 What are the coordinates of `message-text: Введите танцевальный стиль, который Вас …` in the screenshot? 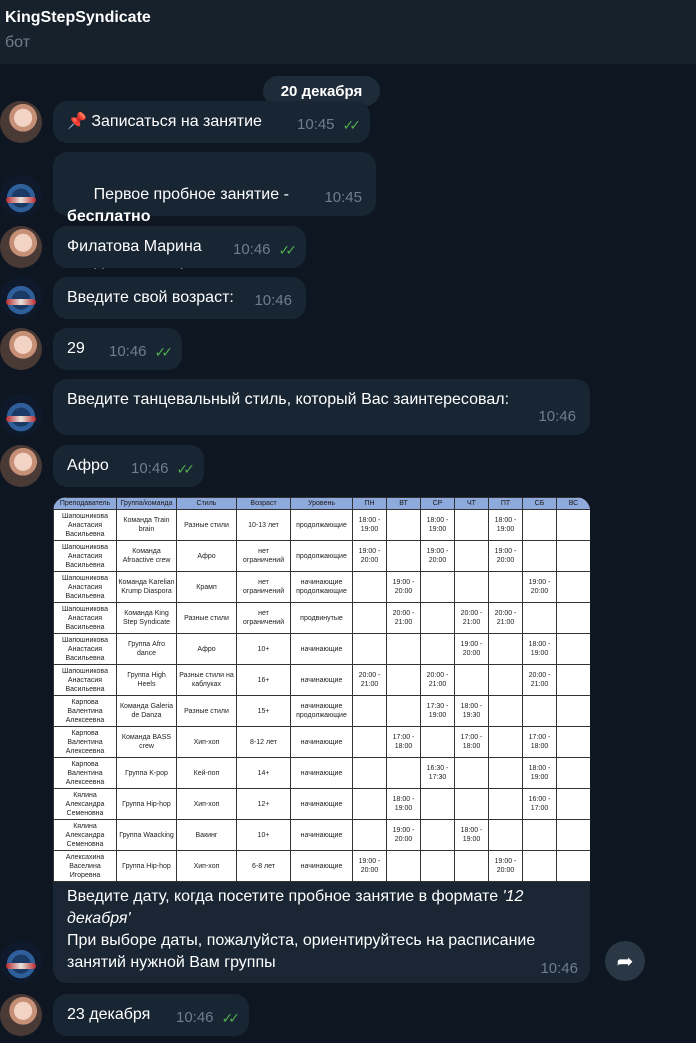 It's located at (288, 399).